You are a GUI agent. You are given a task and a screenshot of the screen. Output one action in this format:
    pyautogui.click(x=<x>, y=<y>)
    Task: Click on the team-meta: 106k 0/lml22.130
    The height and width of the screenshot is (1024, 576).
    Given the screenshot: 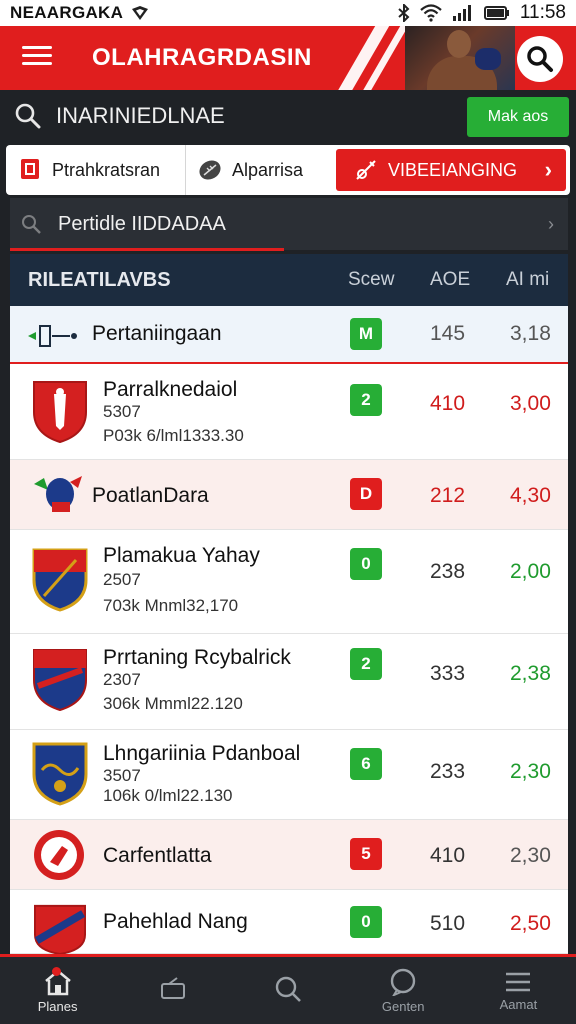 What is the action you would take?
    pyautogui.click(x=168, y=795)
    